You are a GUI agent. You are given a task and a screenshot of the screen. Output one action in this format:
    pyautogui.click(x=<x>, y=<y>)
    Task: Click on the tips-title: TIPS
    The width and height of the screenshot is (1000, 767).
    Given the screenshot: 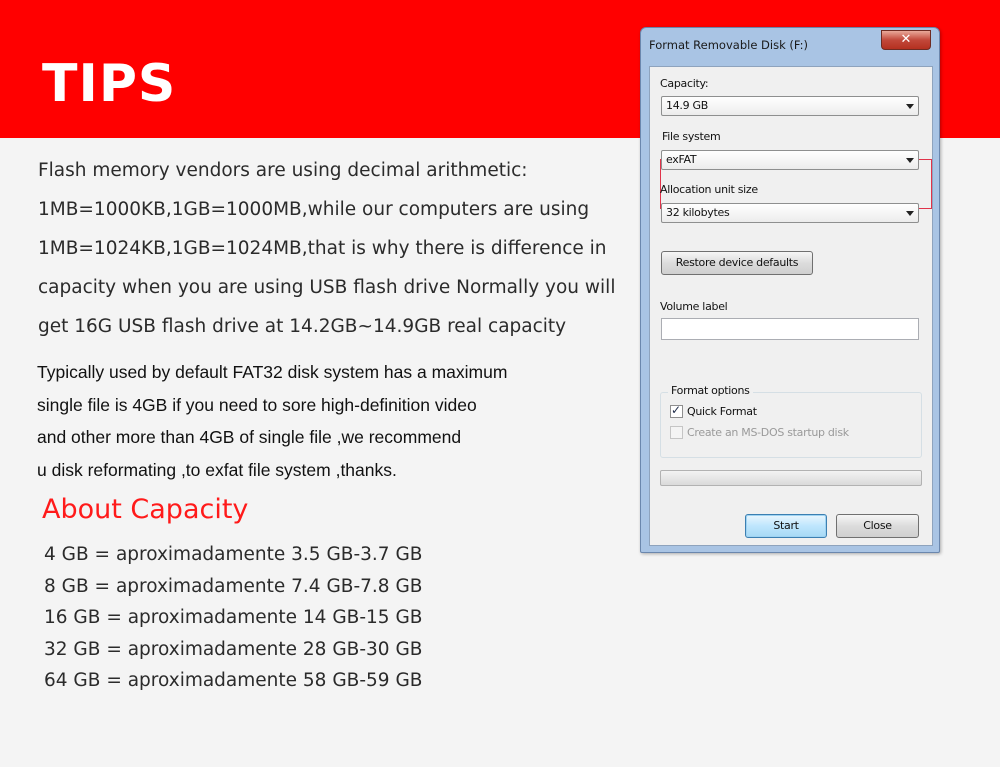 What is the action you would take?
    pyautogui.click(x=109, y=84)
    